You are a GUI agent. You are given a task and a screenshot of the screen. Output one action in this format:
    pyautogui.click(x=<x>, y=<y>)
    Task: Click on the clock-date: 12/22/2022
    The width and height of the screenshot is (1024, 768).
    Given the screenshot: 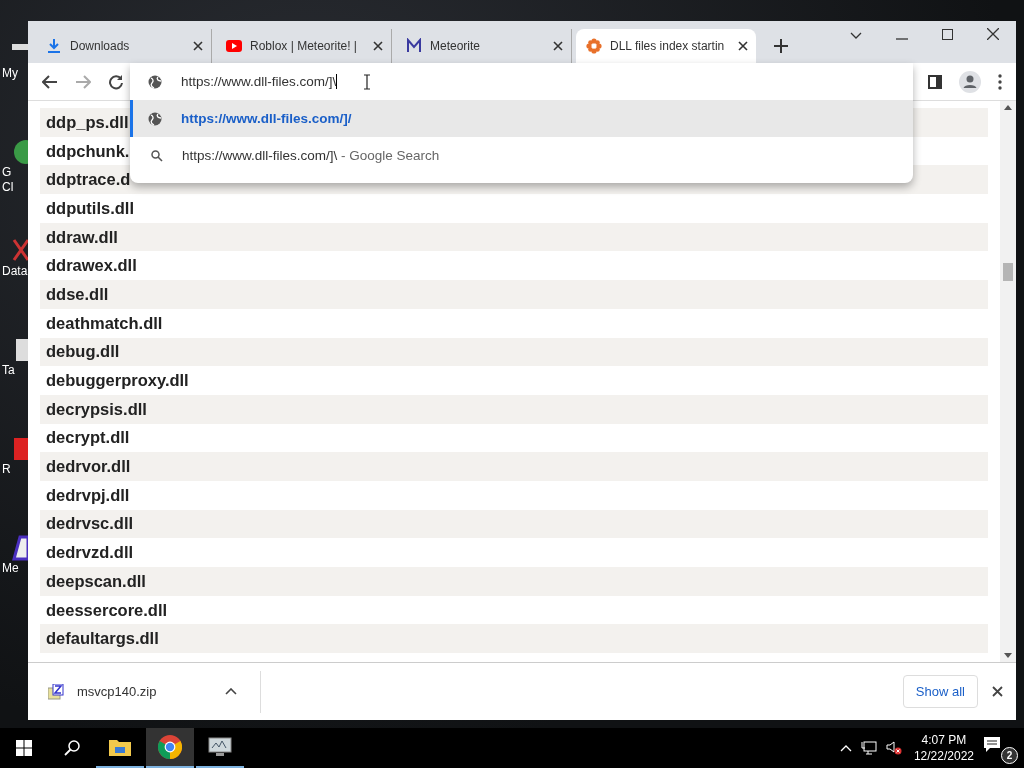 What is the action you would take?
    pyautogui.click(x=943, y=756)
    